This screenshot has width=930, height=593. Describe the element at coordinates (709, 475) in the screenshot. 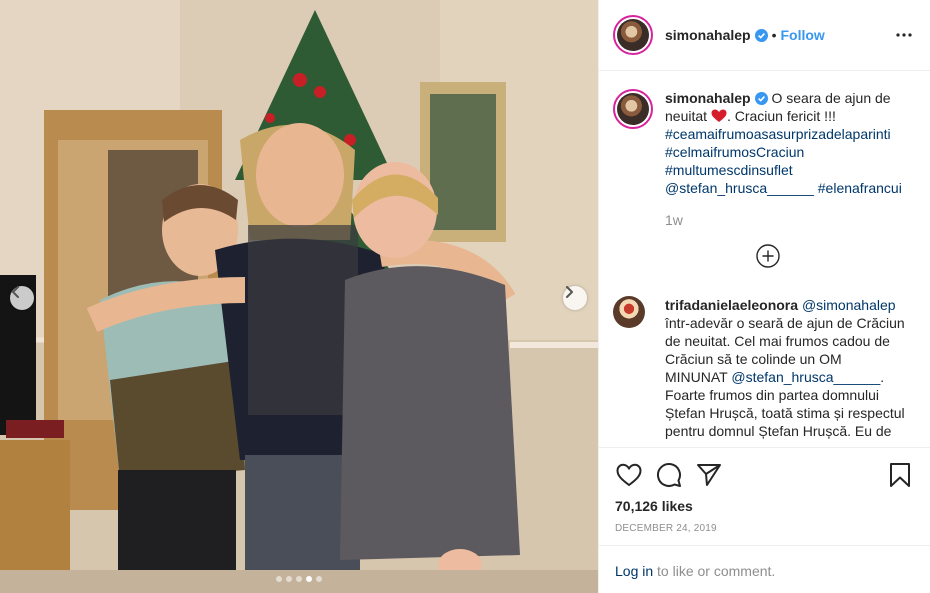

I see `share-icon` at that location.